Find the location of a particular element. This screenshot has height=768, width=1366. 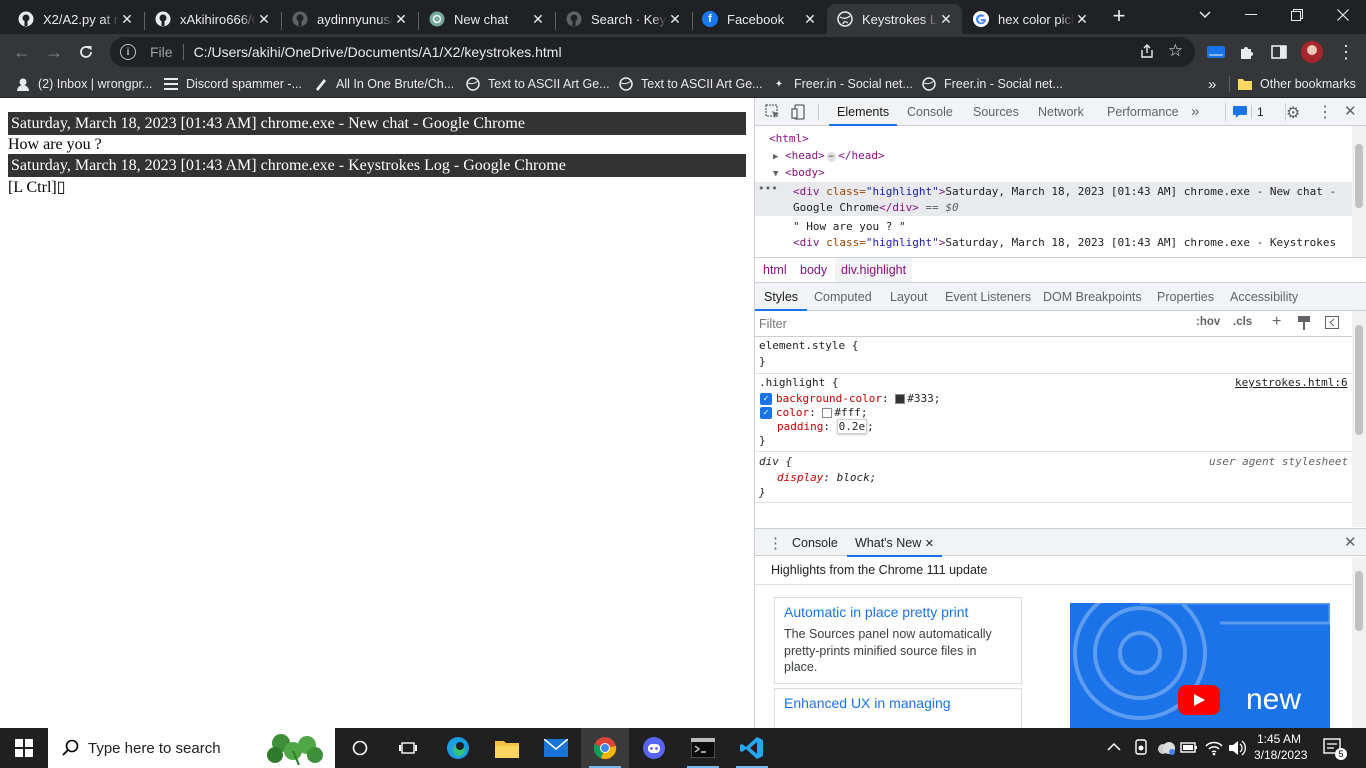

dom-node-head: ▶ <head> ⋯ </head> is located at coordinates (829, 155).